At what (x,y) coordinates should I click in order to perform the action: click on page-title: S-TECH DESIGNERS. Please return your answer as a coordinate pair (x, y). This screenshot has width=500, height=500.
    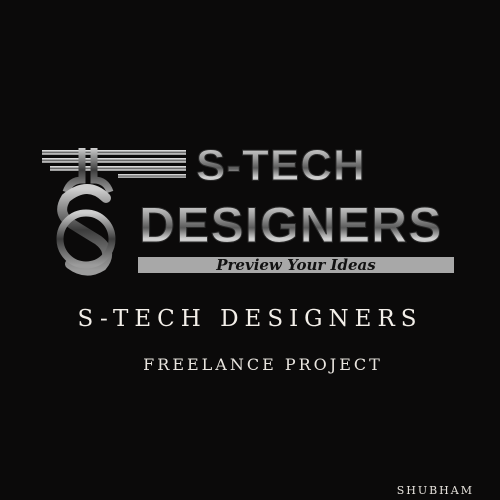
    Looking at the image, I should click on (250, 319).